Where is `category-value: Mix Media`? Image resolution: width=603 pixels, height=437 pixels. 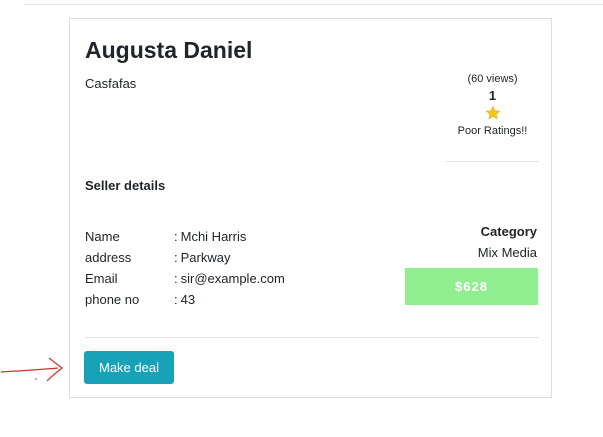
category-value: Mix Media is located at coordinates (507, 252).